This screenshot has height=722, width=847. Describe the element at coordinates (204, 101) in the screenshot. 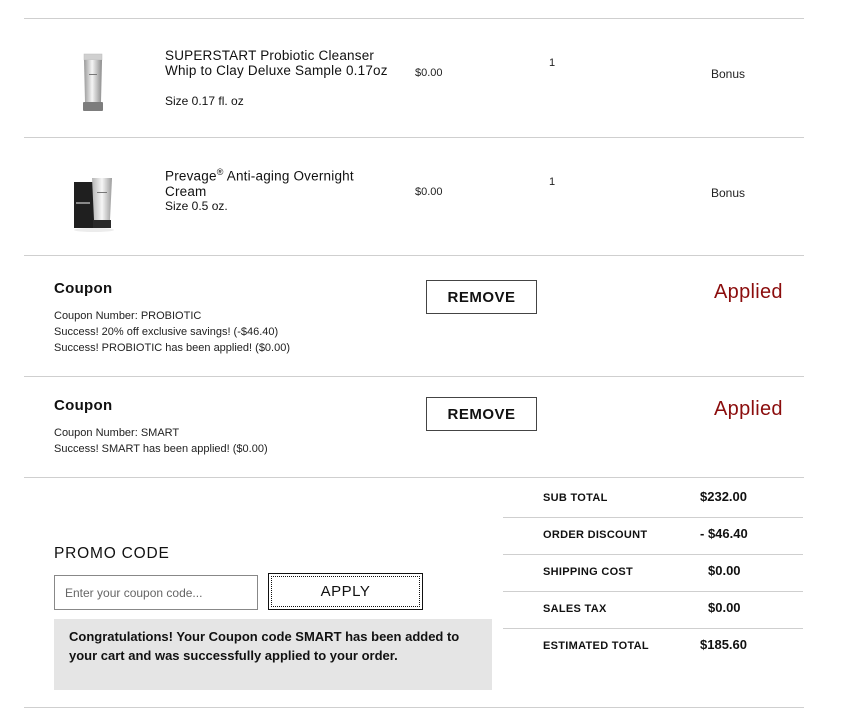

I see `product-size: Size 0.17 fl. oz` at that location.